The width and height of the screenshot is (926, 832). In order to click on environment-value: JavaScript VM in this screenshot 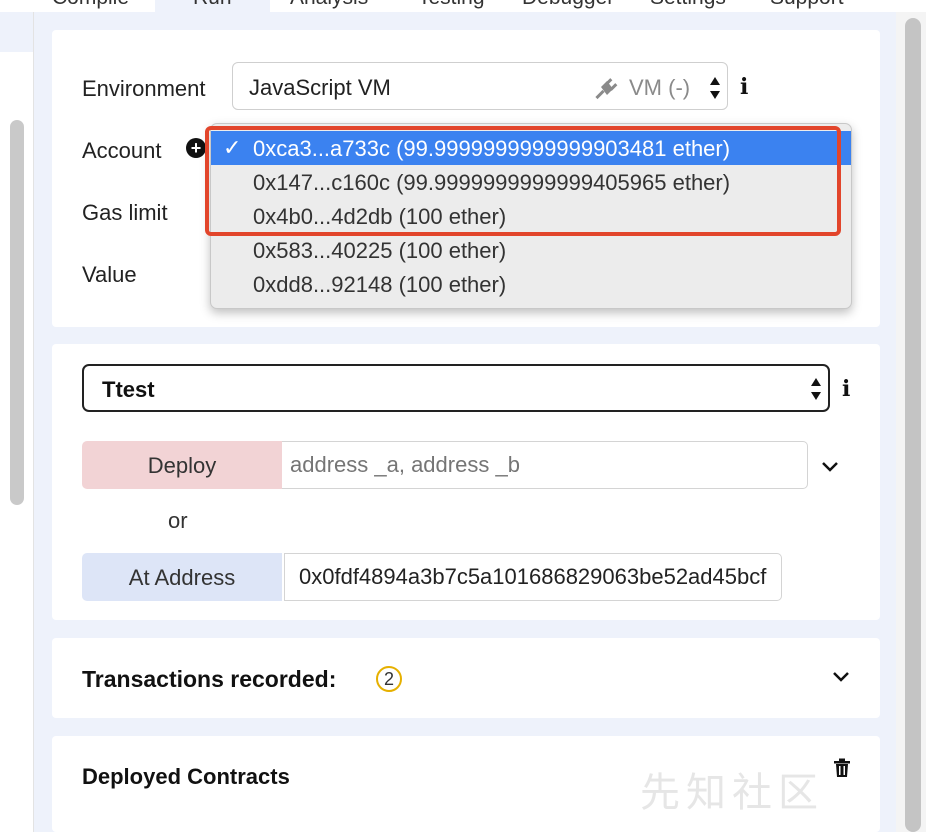, I will do `click(320, 87)`.